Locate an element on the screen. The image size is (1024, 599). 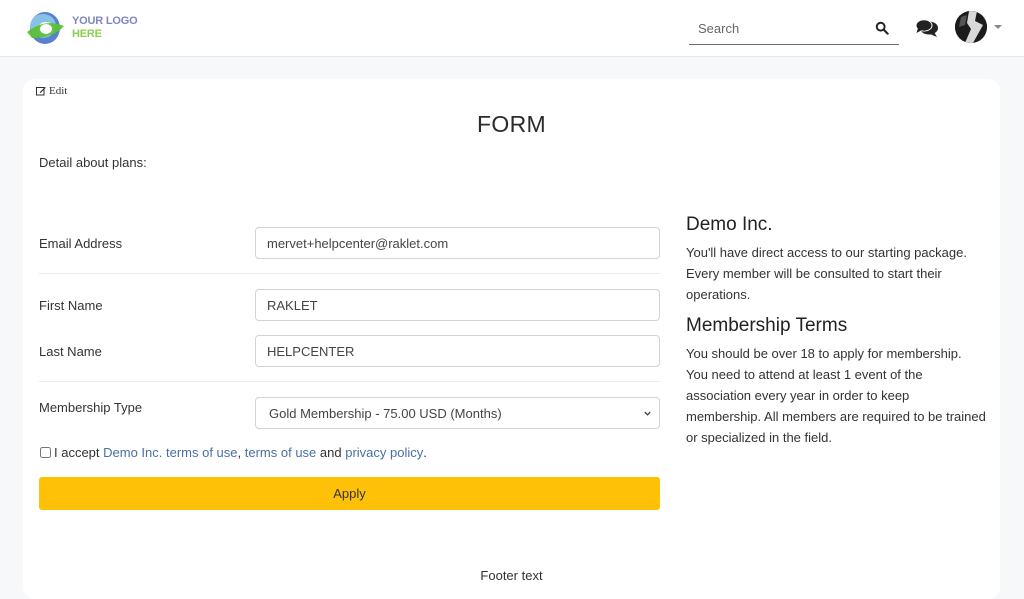
top-navbar: YOUR LOGO HERE is located at coordinates (512, 28).